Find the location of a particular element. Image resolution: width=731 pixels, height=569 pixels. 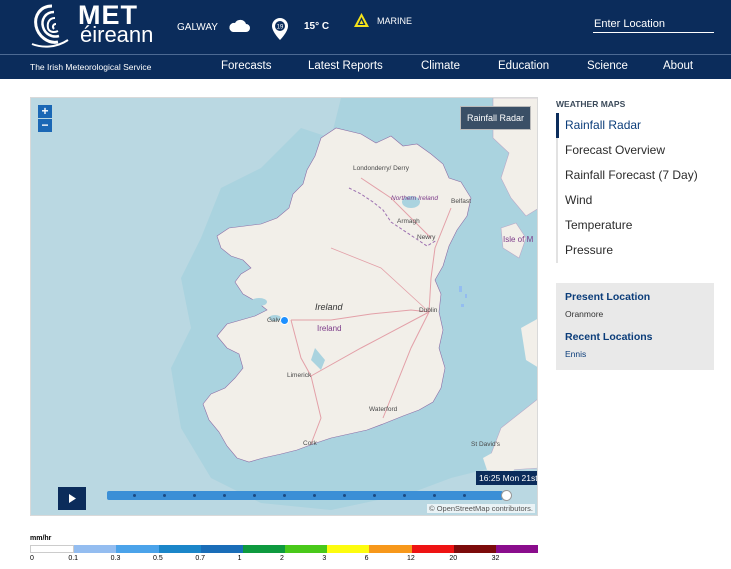

zoom-in-button: + is located at coordinates (45, 111).